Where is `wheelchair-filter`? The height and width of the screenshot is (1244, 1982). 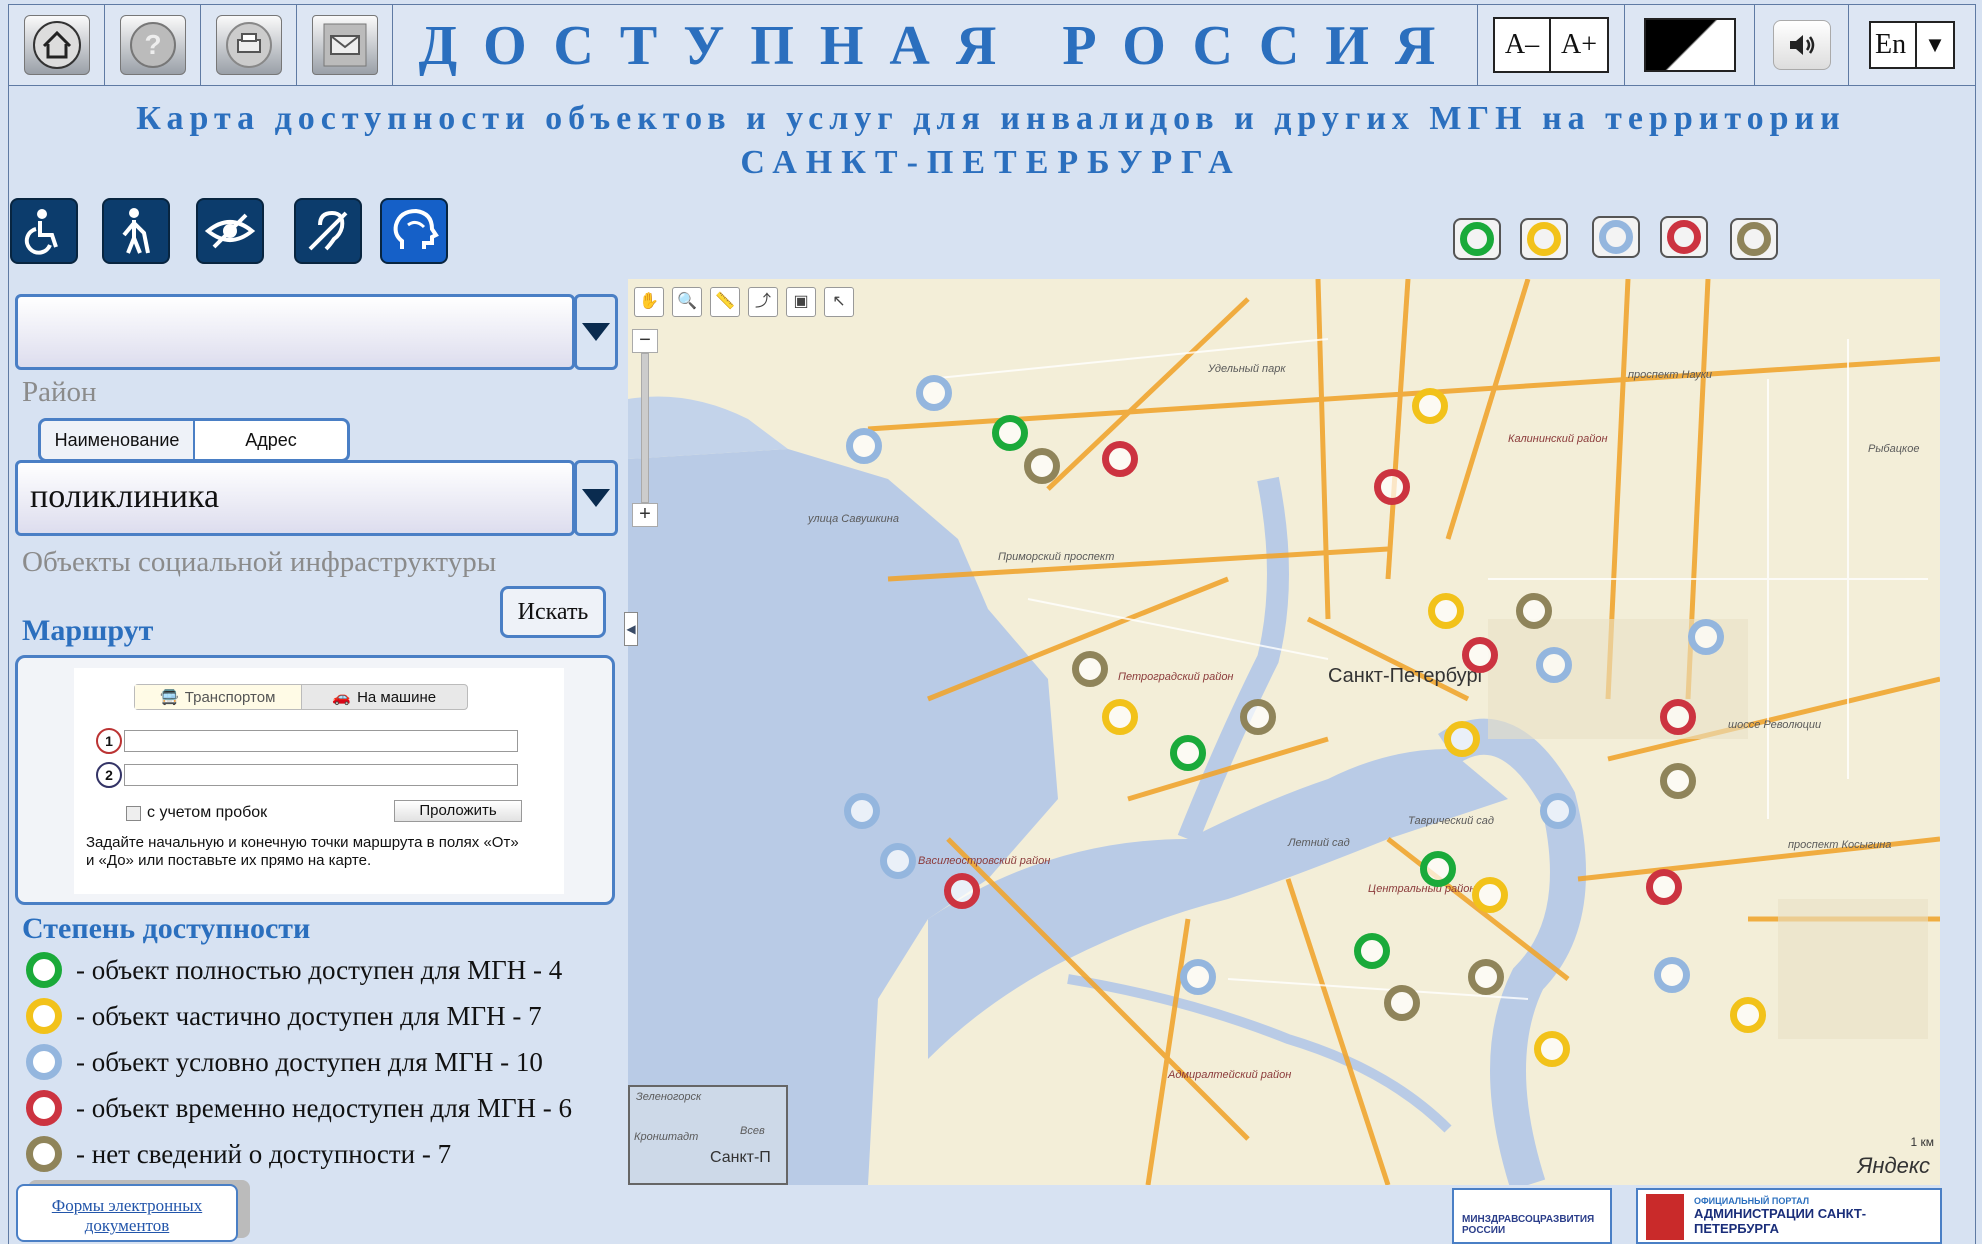 wheelchair-filter is located at coordinates (44, 231).